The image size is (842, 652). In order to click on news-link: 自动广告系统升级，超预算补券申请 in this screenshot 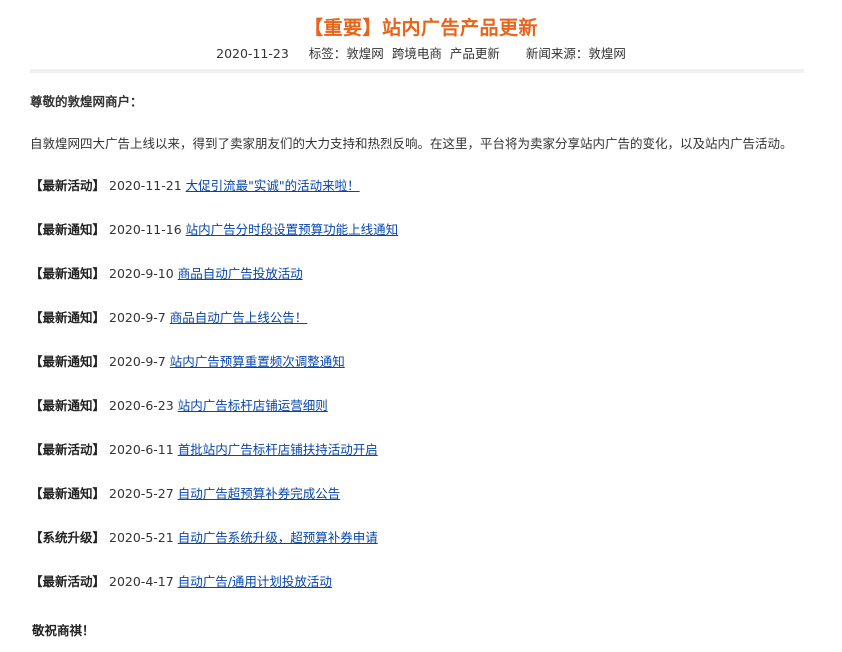, I will do `click(278, 537)`.